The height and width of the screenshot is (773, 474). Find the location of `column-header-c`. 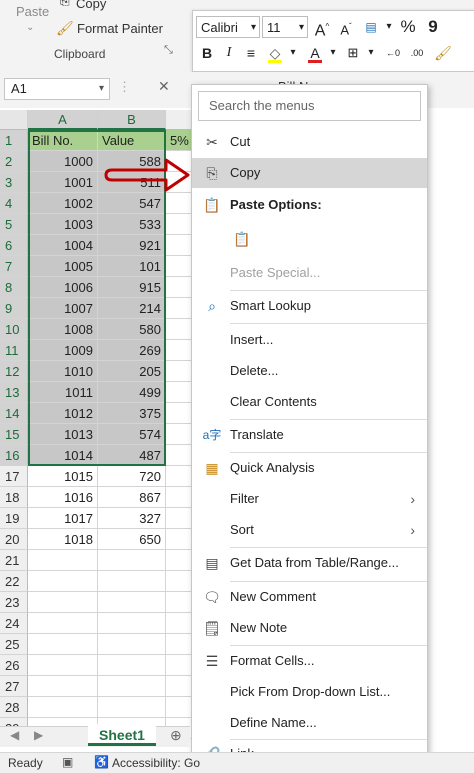

column-header-c is located at coordinates (179, 120).